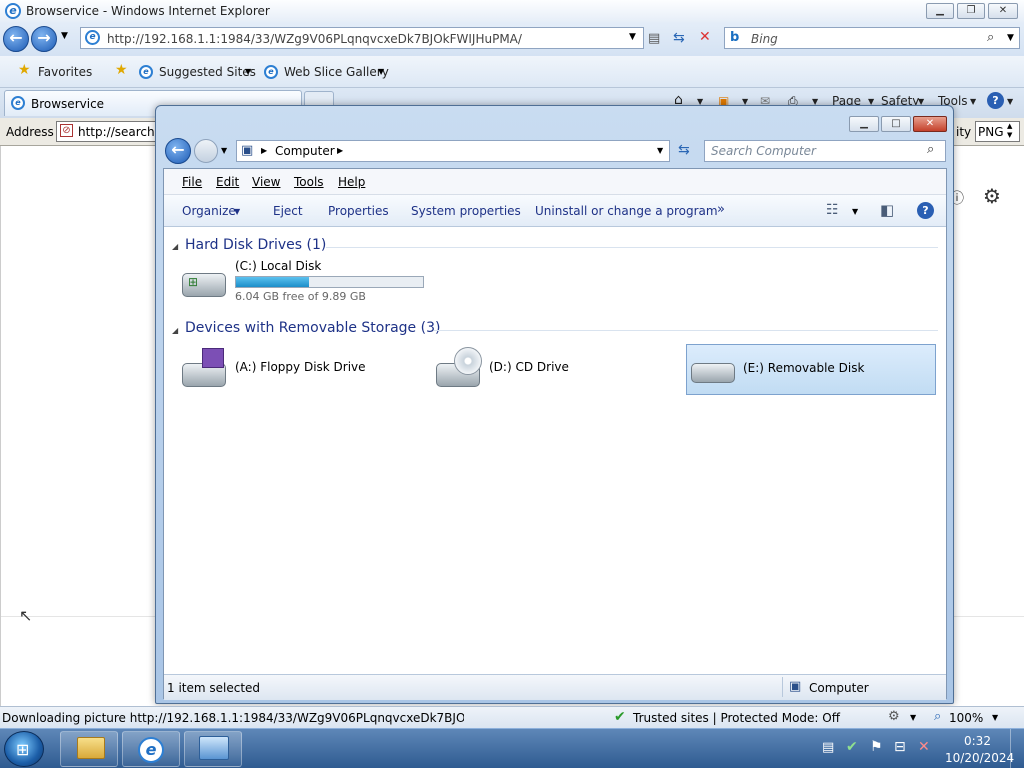 The width and height of the screenshot is (1024, 768). I want to click on window-title: Browservice - Windows Internet Explorer, so click(148, 11).